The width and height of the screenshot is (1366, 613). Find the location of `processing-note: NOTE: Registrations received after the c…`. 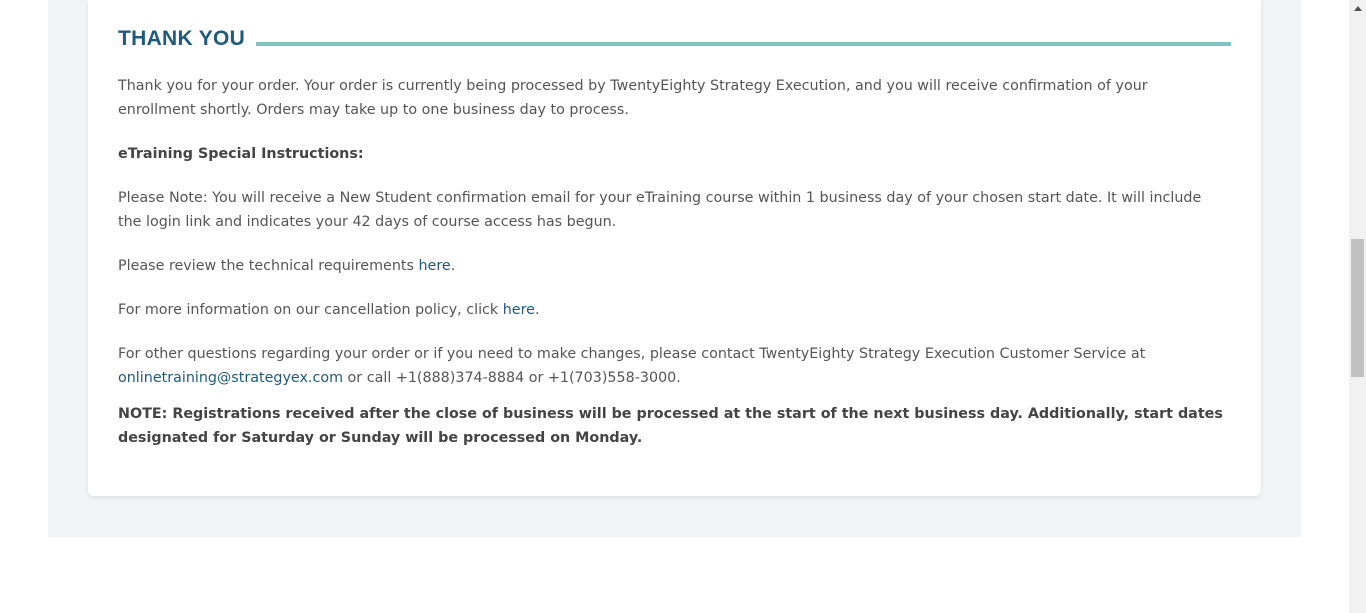

processing-note: NOTE: Registrations received after the c… is located at coordinates (670, 426).